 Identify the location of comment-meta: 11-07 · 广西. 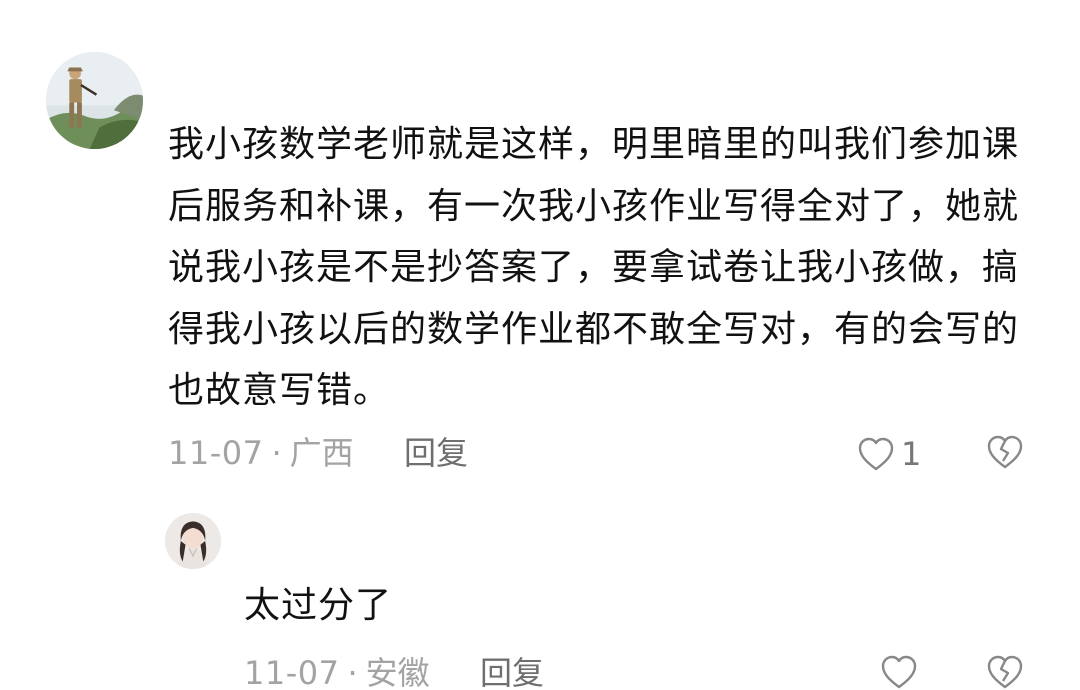
(261, 453).